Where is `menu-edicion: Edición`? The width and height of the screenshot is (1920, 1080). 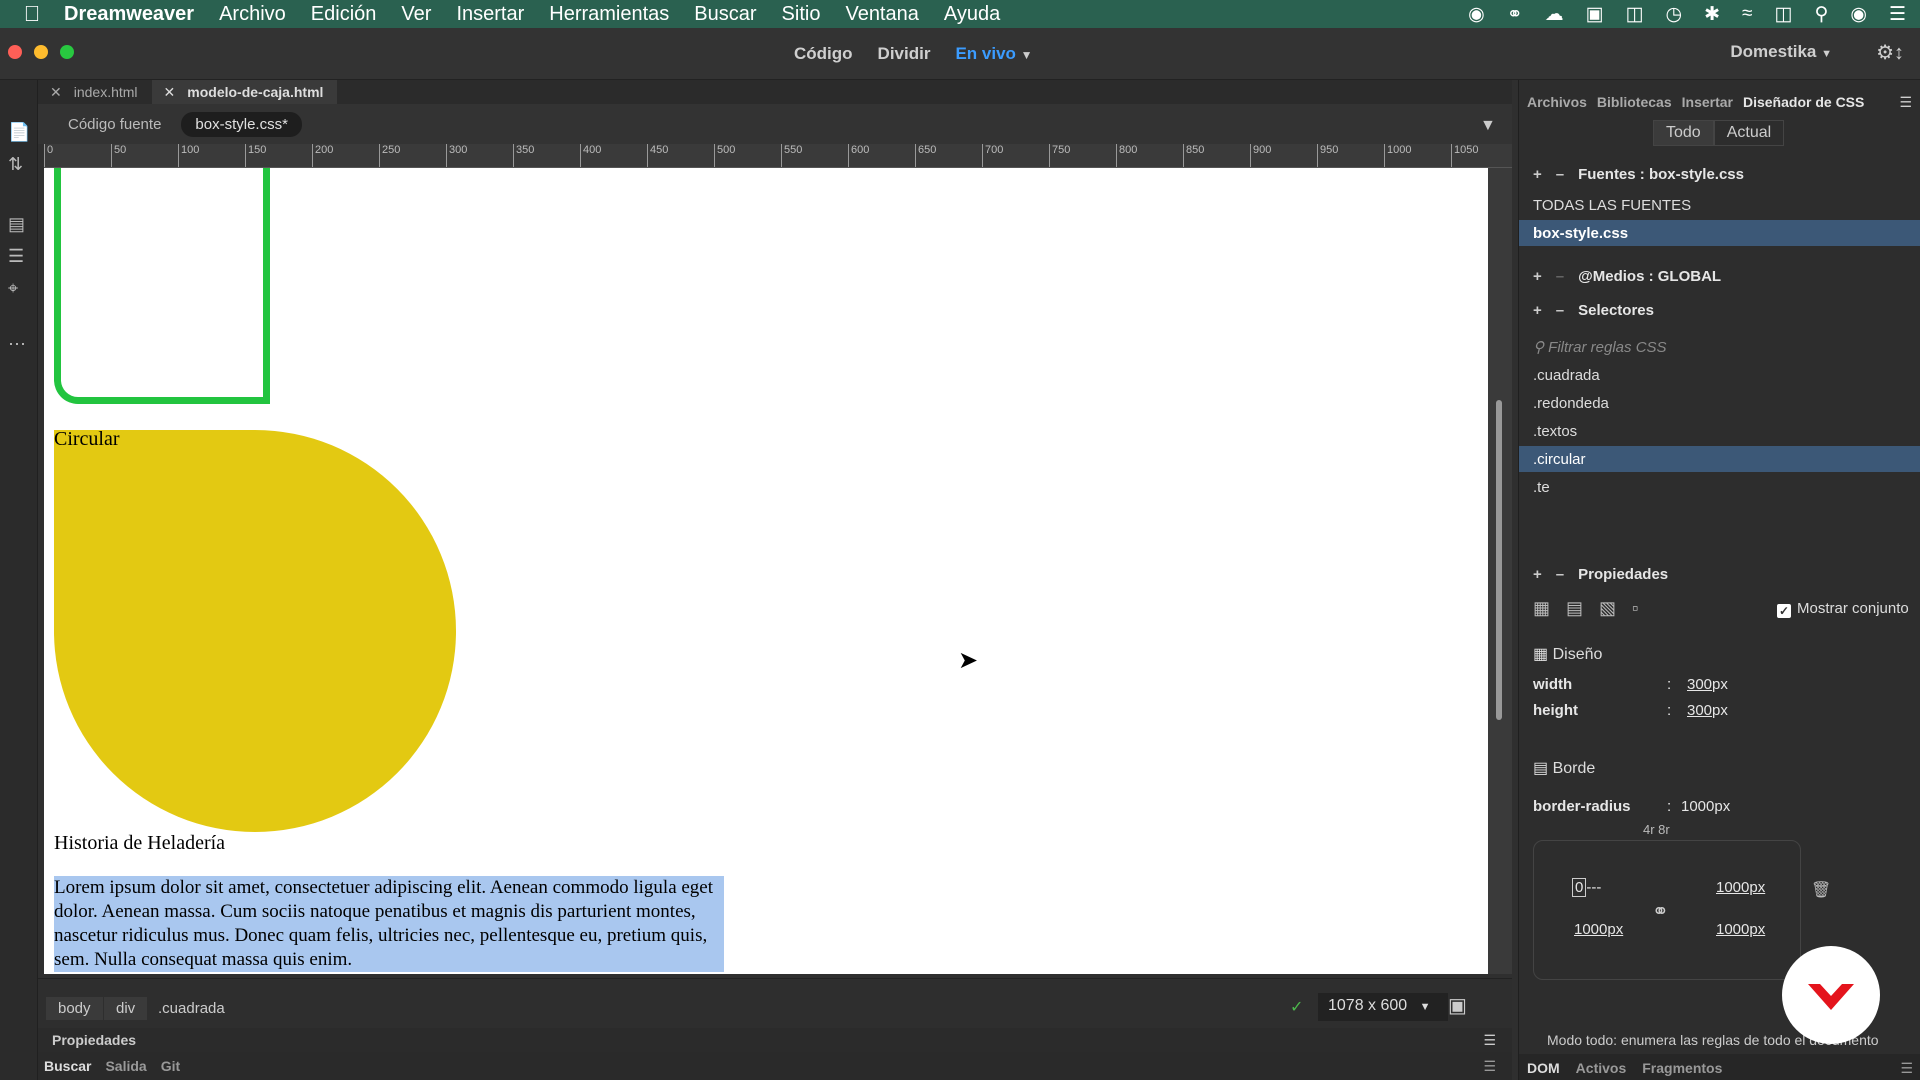 menu-edicion: Edición is located at coordinates (344, 14).